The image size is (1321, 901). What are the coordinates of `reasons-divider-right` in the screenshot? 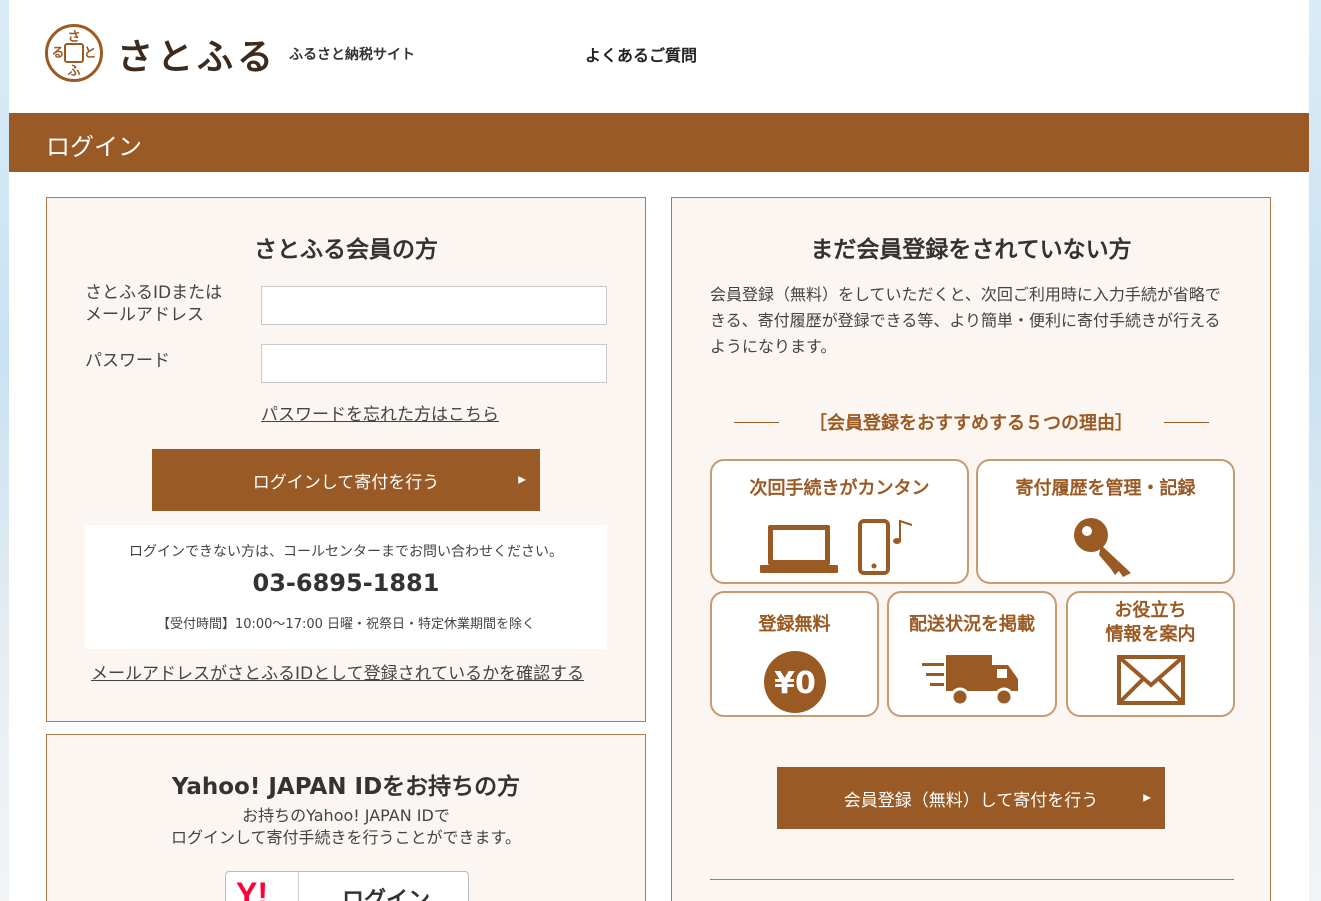 It's located at (1186, 422).